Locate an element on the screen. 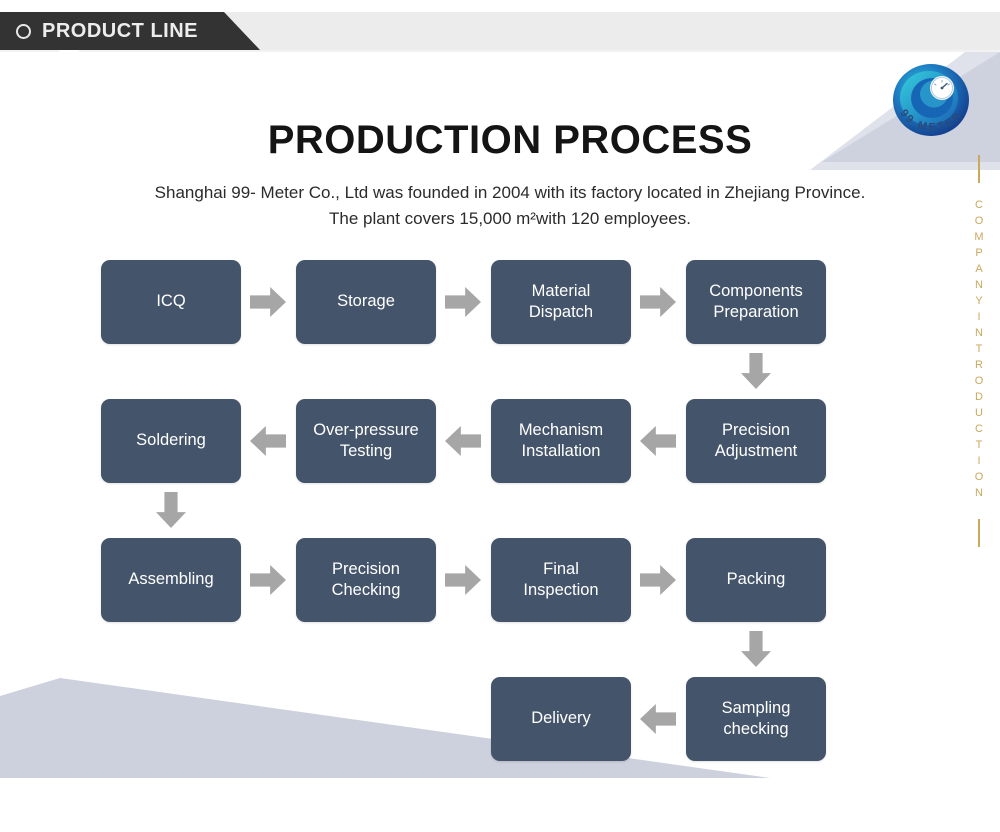  node-label: Precision Checking is located at coordinates (366, 579).